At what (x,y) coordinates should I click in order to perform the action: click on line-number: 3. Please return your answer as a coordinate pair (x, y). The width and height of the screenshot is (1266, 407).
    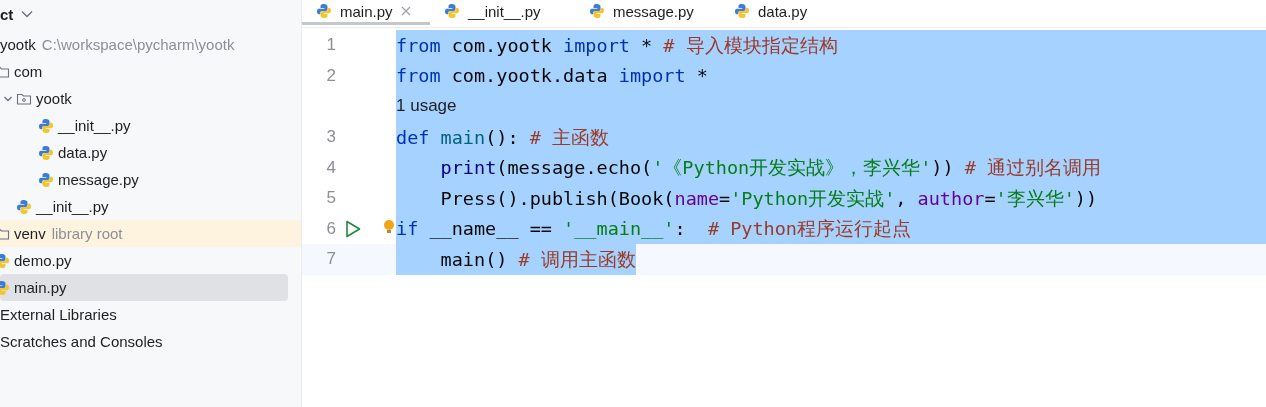
    Looking at the image, I should click on (330, 137).